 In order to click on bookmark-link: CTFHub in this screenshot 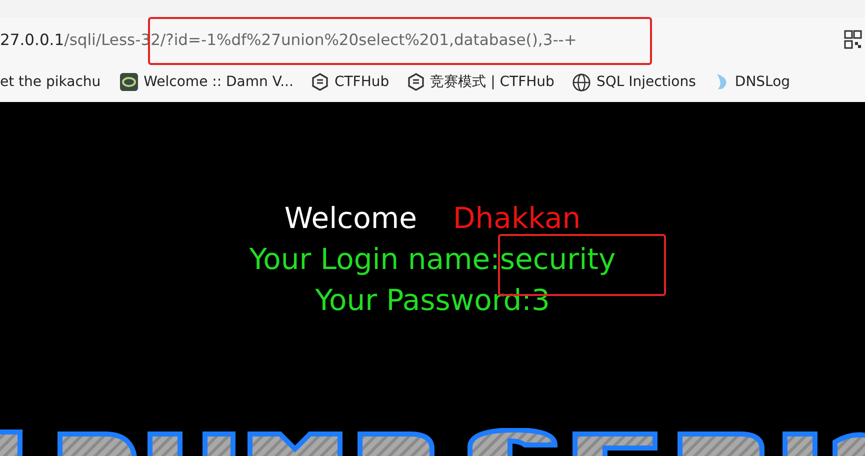, I will do `click(350, 82)`.